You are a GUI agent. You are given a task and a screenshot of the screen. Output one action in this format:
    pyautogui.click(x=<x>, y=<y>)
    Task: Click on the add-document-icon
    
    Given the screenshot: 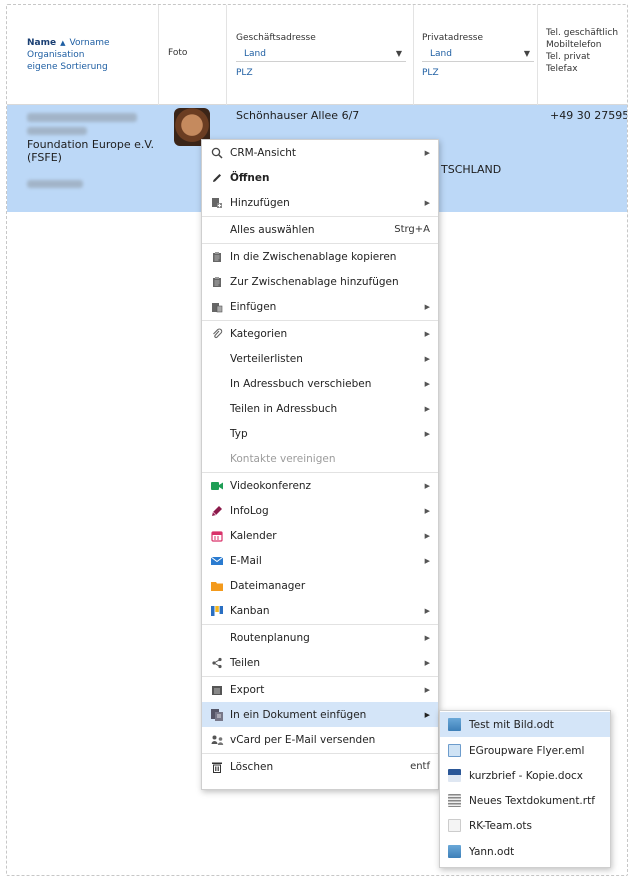 What is the action you would take?
    pyautogui.click(x=217, y=203)
    